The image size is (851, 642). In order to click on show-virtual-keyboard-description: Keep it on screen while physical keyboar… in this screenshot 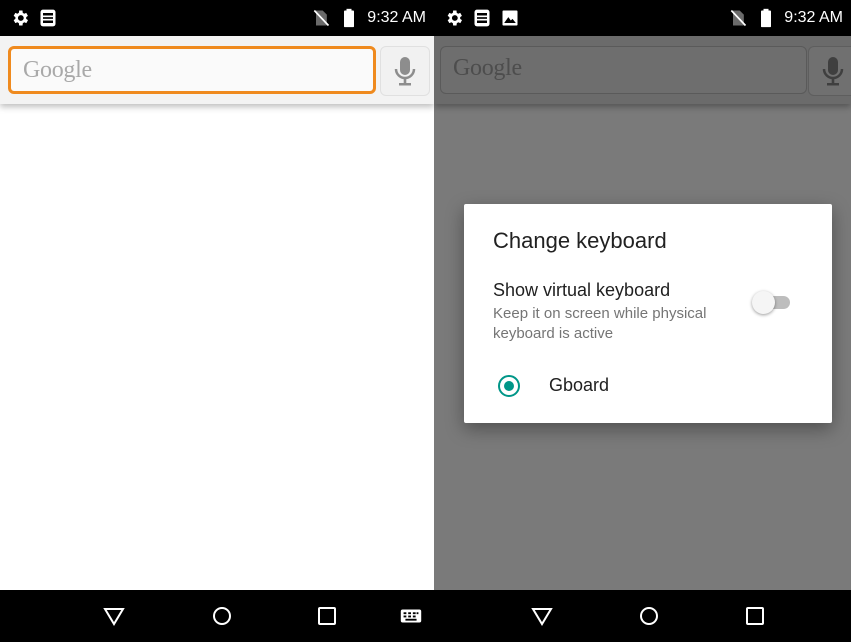, I will do `click(600, 323)`.